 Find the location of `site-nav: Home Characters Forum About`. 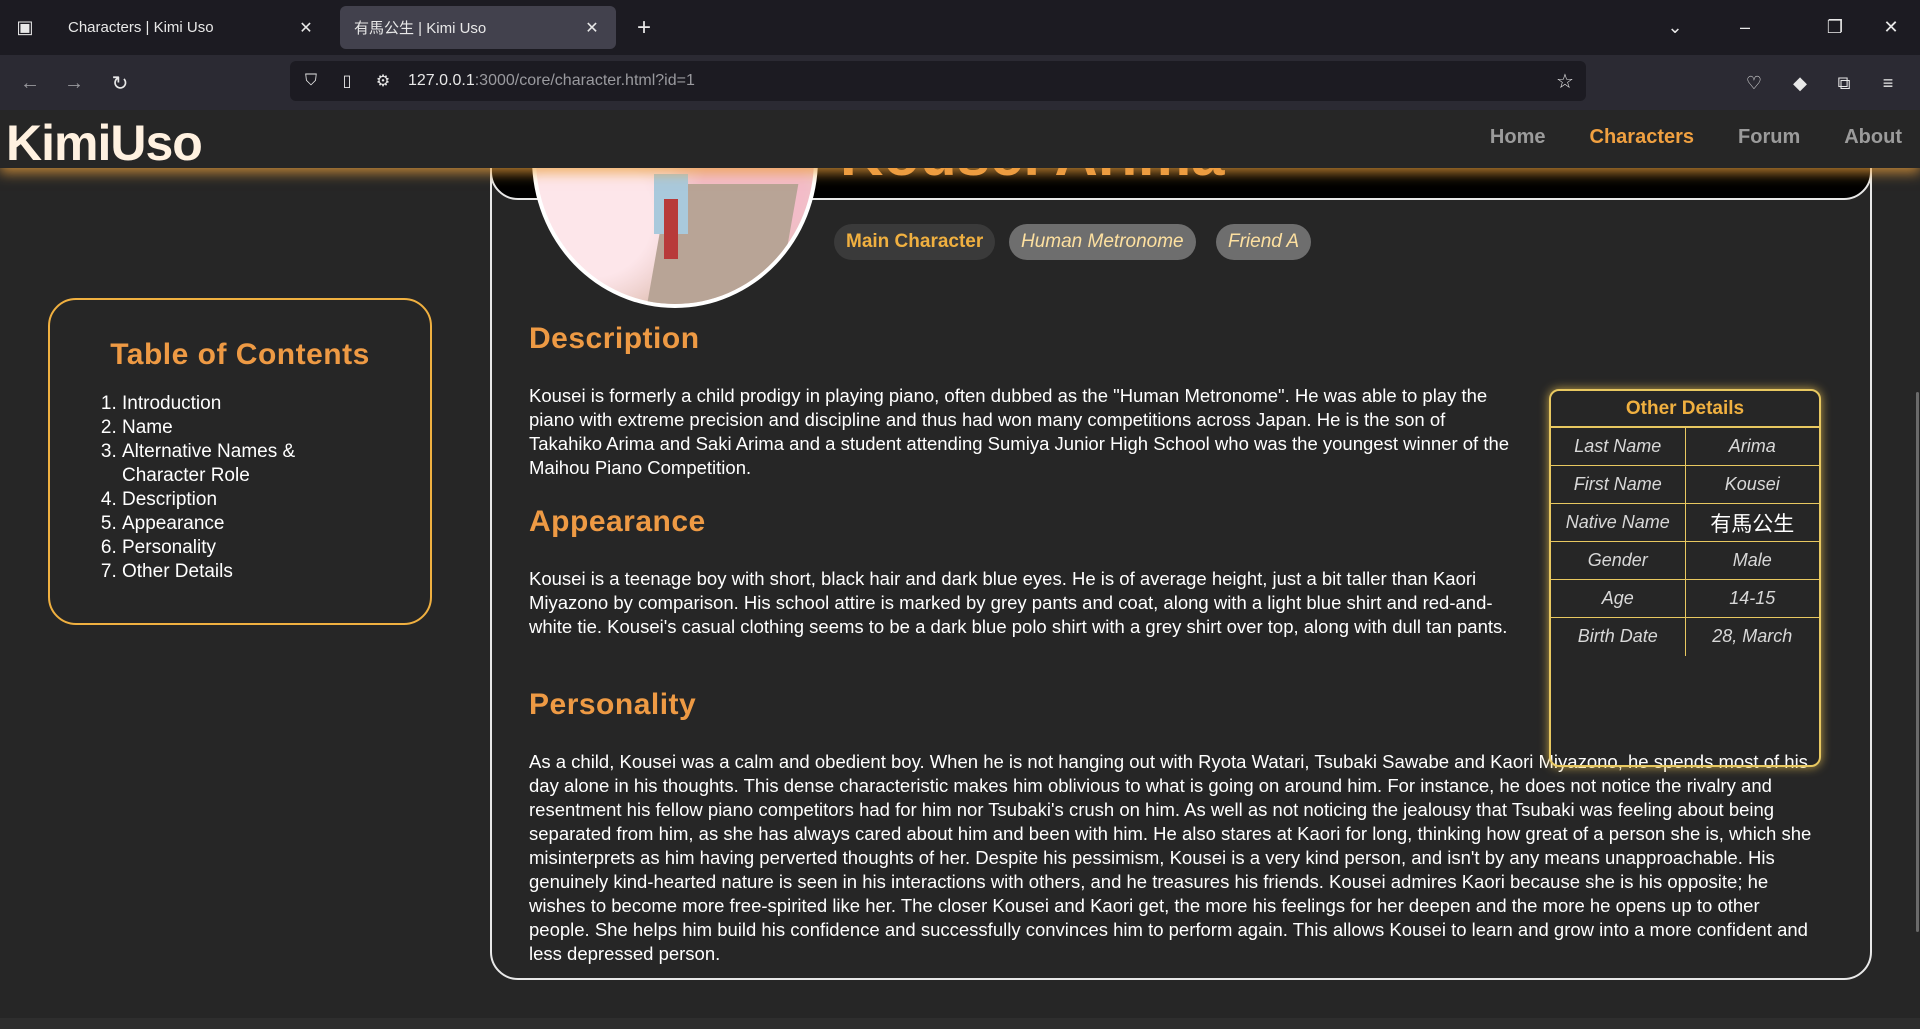

site-nav: Home Characters Forum About is located at coordinates (1696, 137).